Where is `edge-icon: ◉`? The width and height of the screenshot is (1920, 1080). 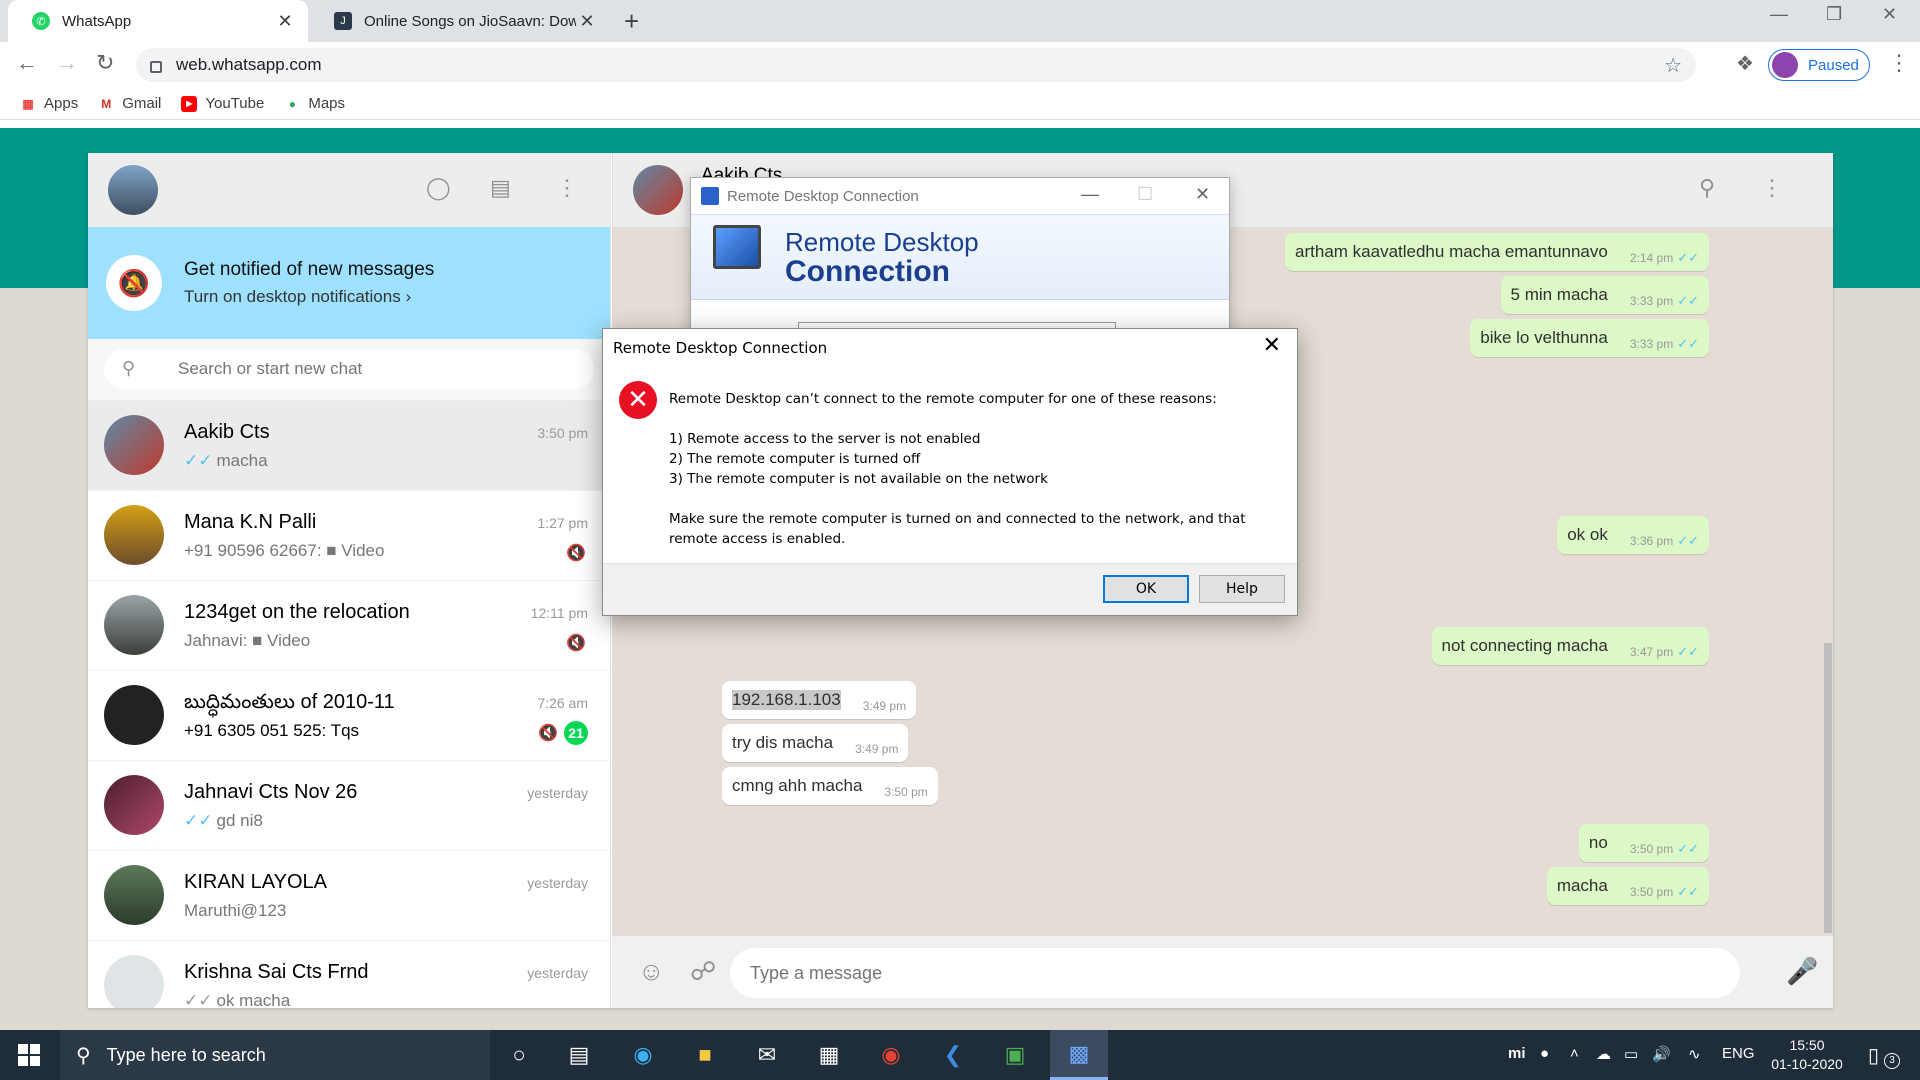 edge-icon: ◉ is located at coordinates (643, 1055).